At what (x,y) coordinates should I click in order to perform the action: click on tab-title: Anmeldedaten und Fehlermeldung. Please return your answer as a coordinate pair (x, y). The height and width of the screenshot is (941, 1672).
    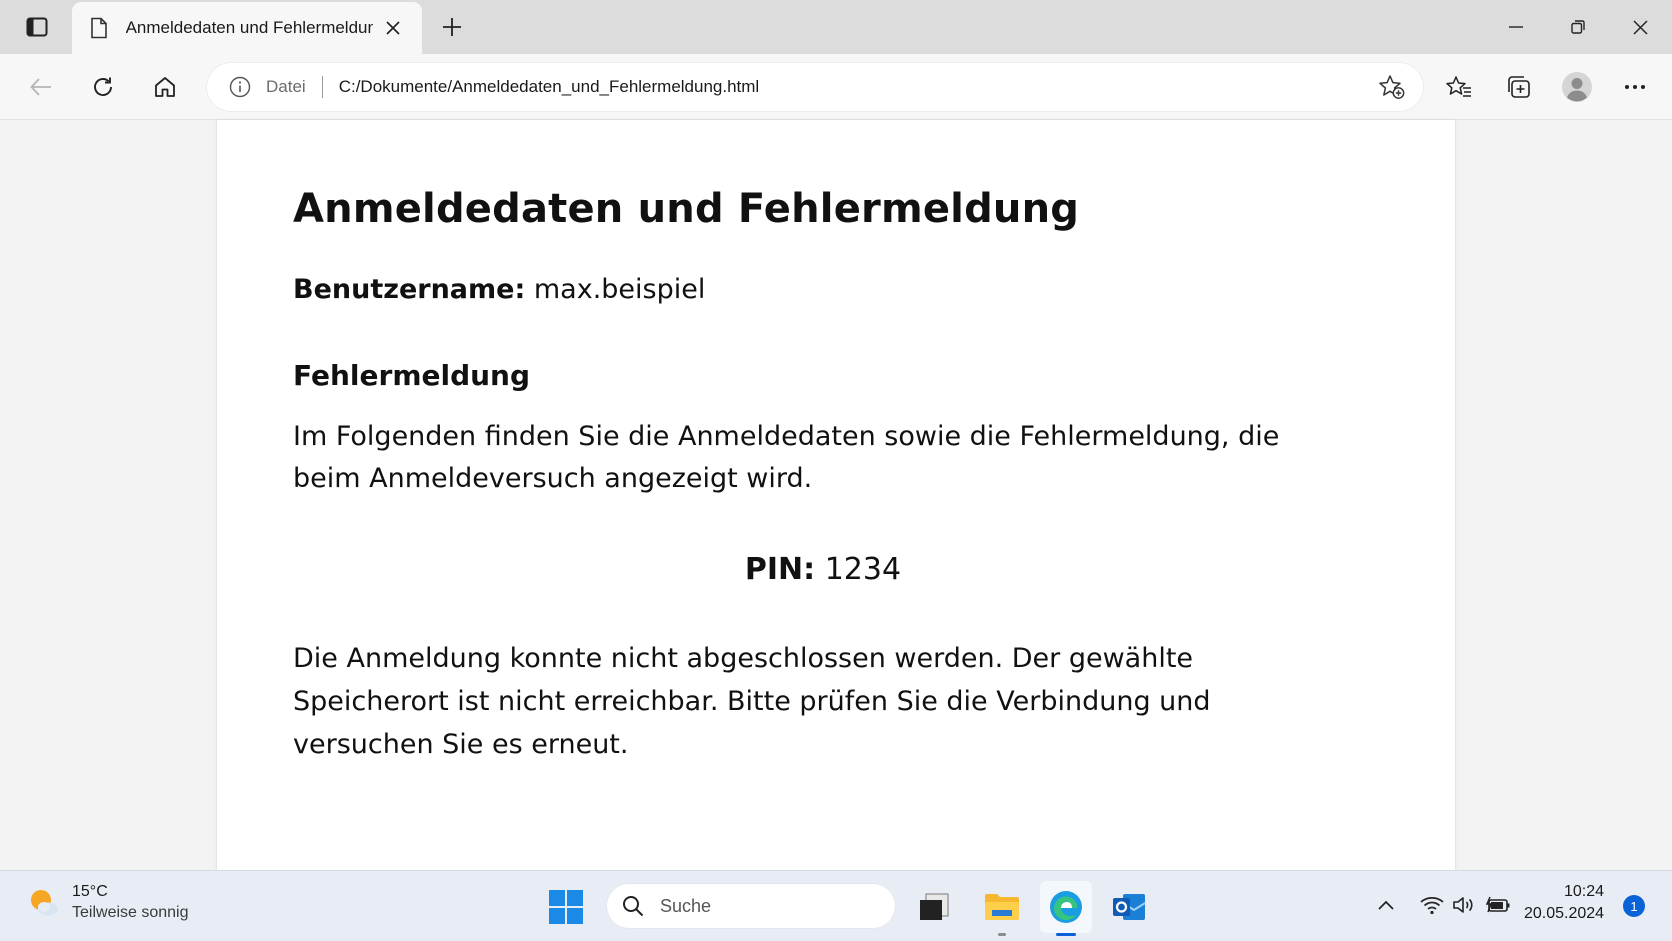
    Looking at the image, I should click on (249, 27).